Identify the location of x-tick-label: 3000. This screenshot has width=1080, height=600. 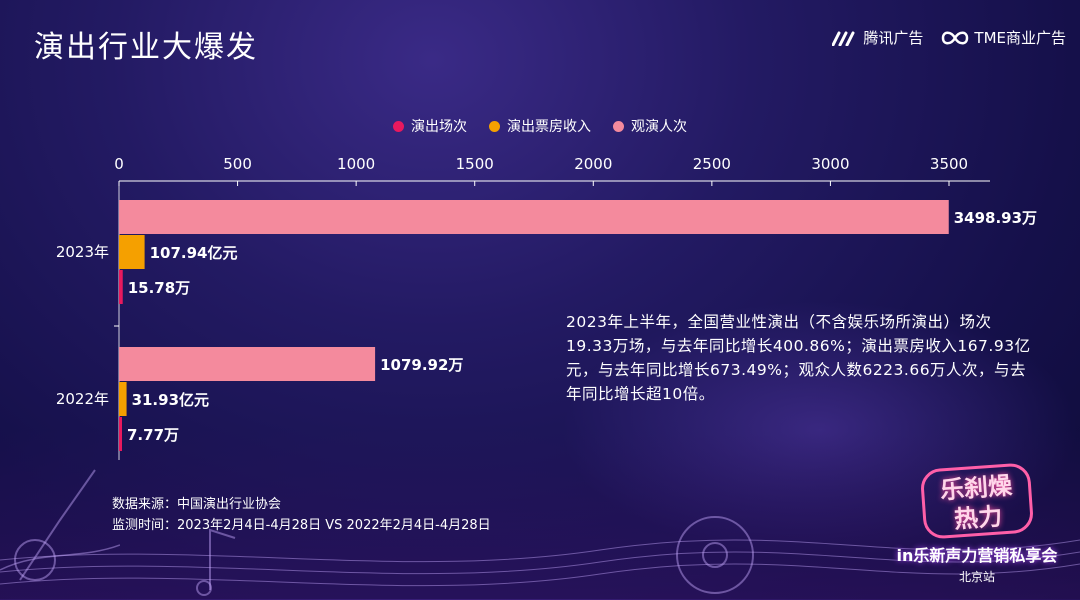
(830, 164).